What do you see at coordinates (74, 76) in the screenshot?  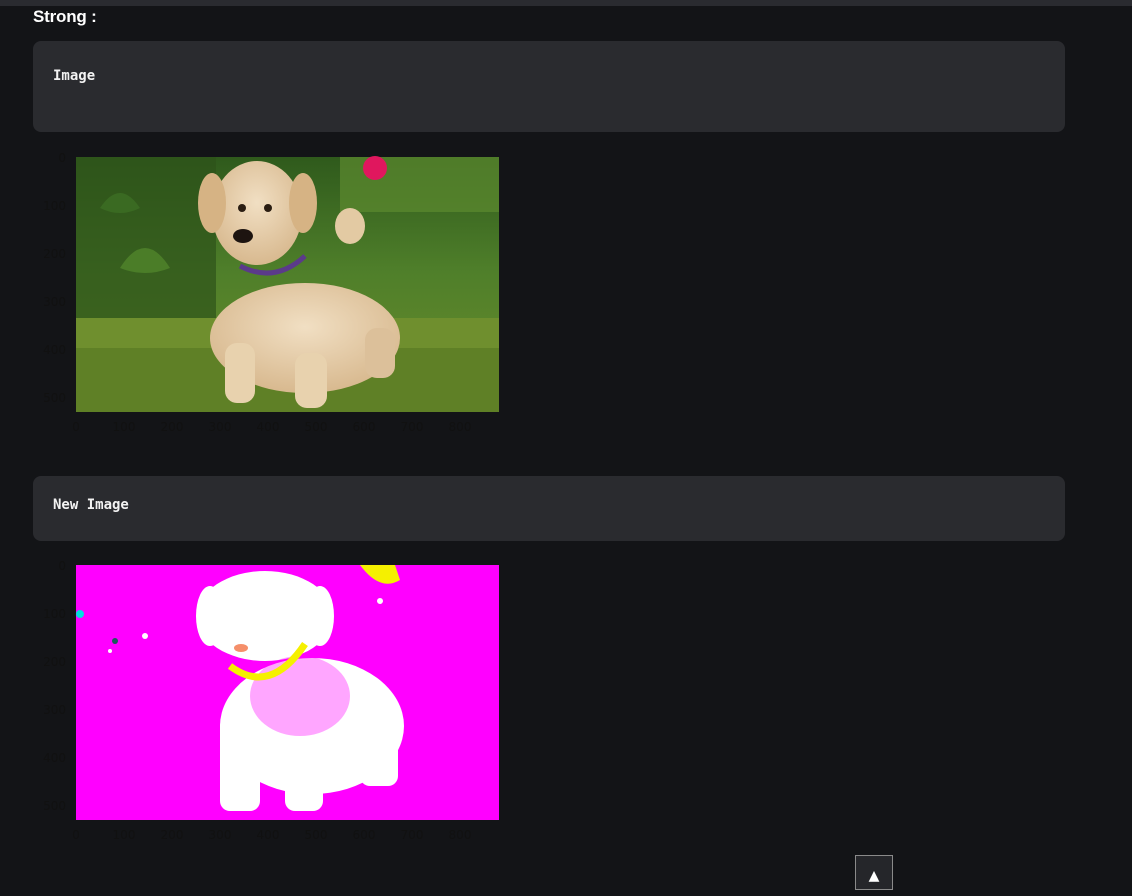 I see `code-text: Image` at bounding box center [74, 76].